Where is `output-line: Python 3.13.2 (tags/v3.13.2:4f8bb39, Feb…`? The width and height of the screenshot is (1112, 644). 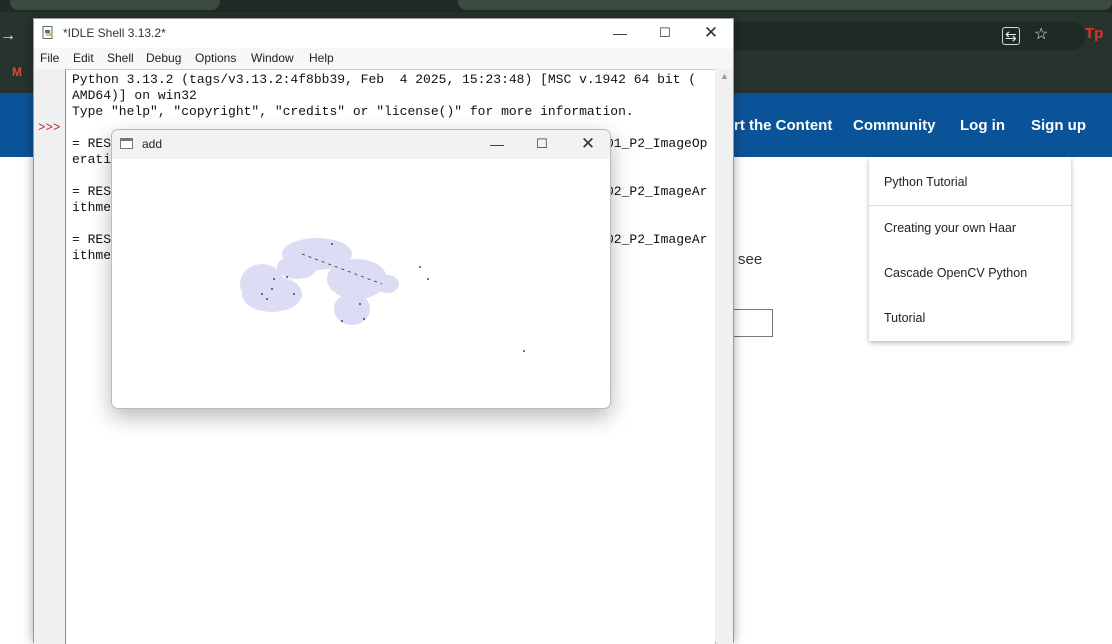 output-line: Python 3.13.2 (tags/v3.13.2:4f8bb39, Feb… is located at coordinates (384, 79).